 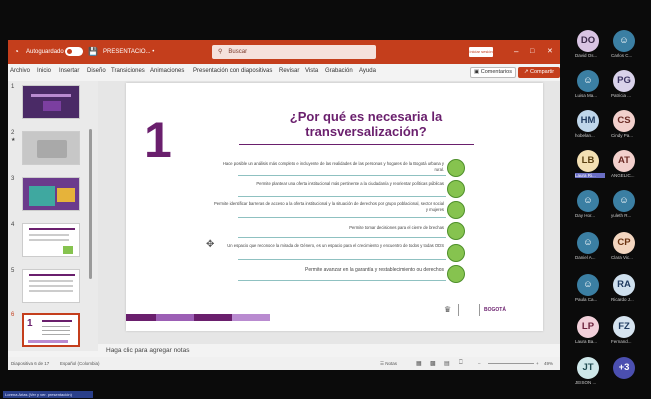 What do you see at coordinates (461, 363) in the screenshot?
I see `slideshow-icon: ⎕` at bounding box center [461, 363].